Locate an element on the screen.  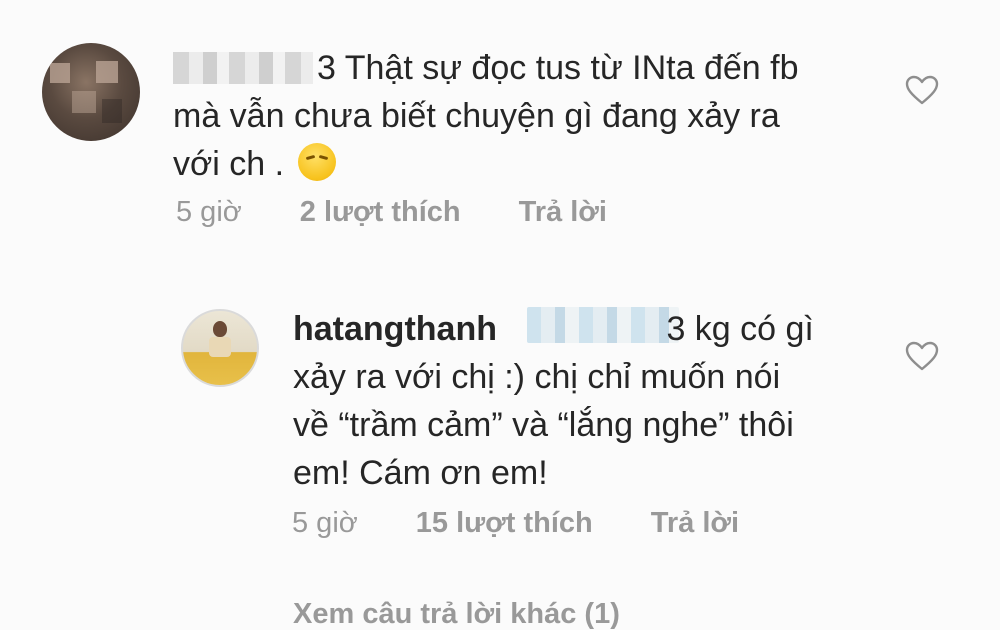
likes-count-link: 15 lượt thích is located at coordinates (504, 523).